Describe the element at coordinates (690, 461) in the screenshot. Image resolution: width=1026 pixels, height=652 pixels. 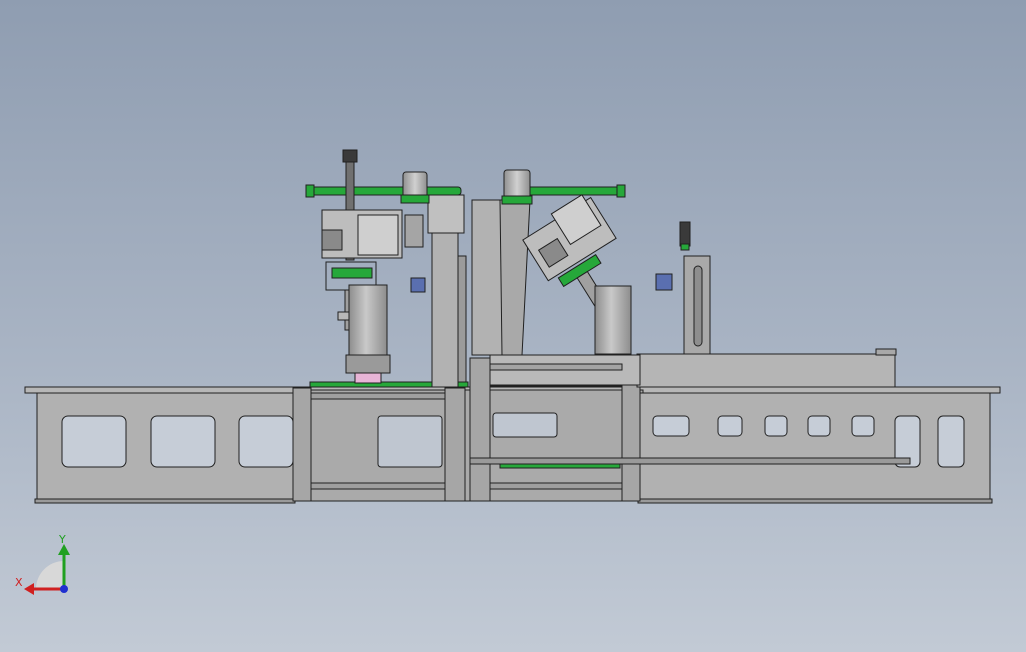
I see `drawer-rail` at that location.